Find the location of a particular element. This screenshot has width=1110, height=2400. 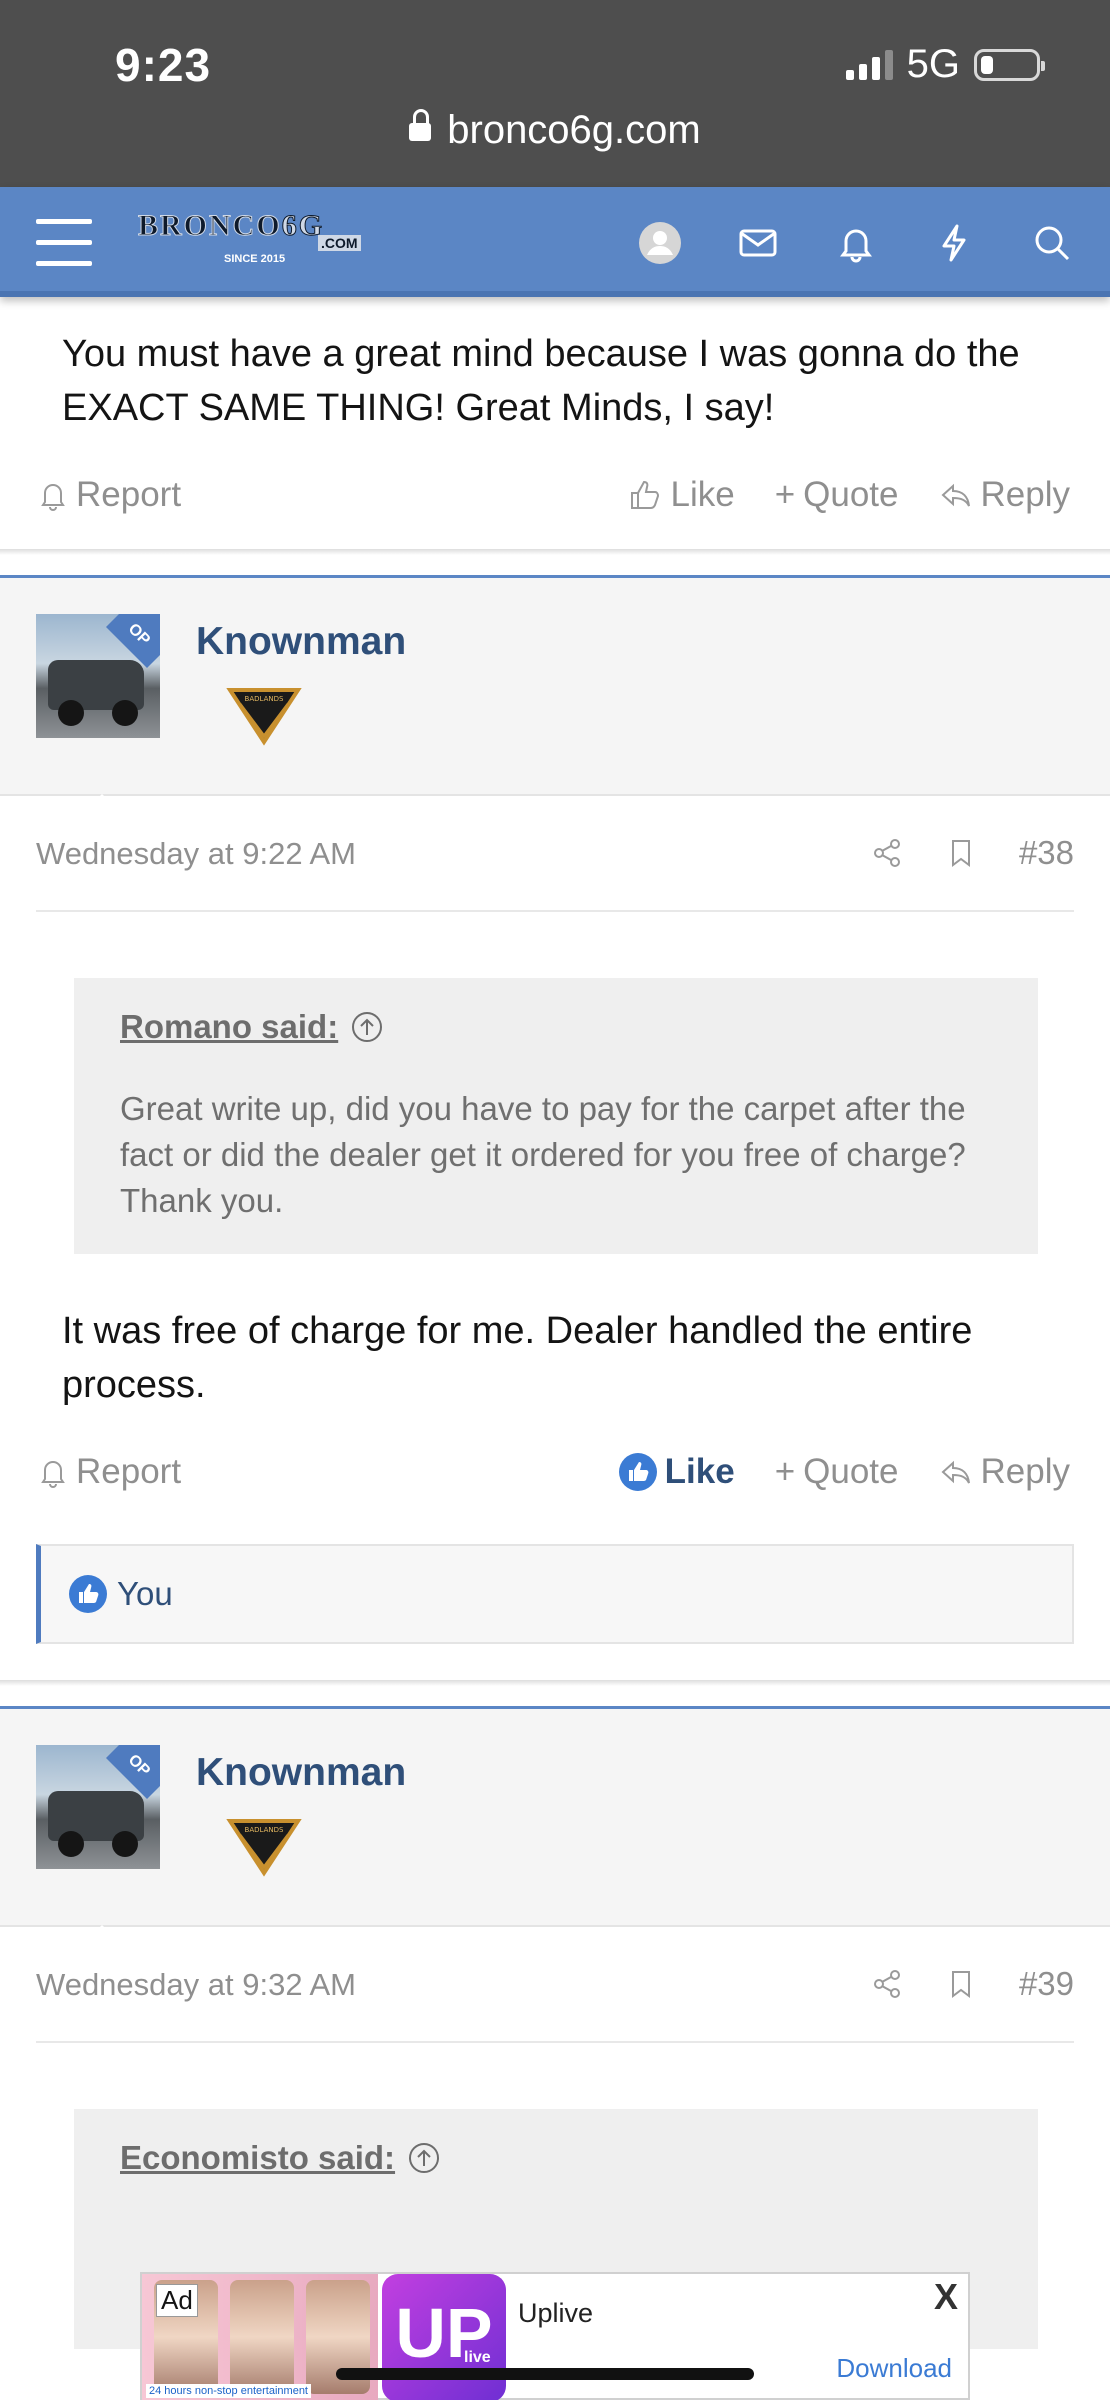

home-indicator is located at coordinates (545, 2374).